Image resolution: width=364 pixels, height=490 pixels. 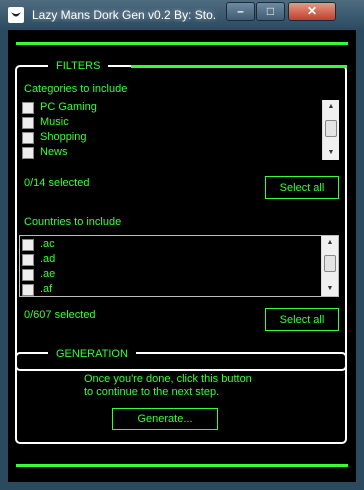 I want to click on countries-label: Countries to include, so click(x=73, y=222).